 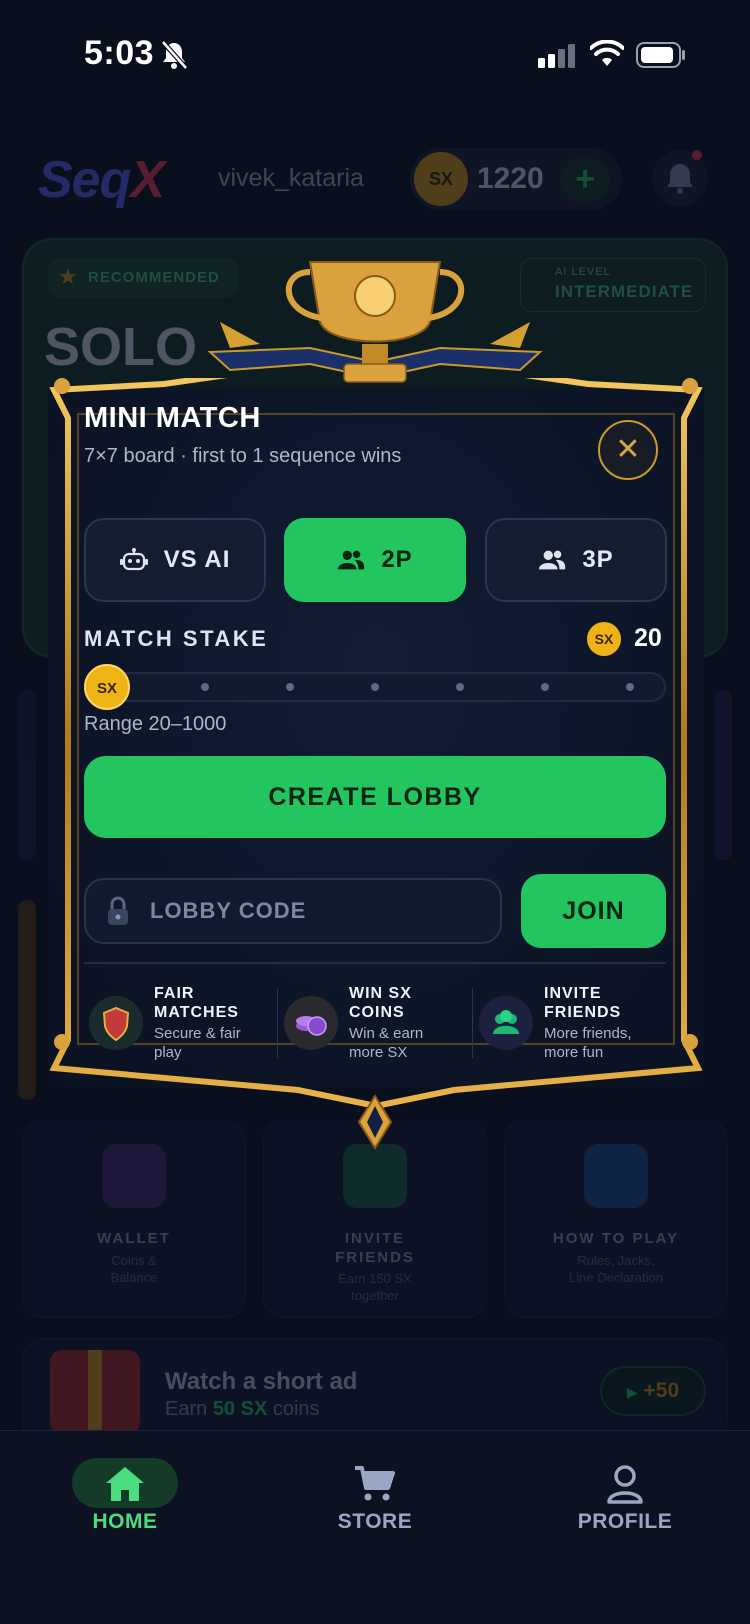 What do you see at coordinates (574, 1052) in the screenshot?
I see `feature-invite-friends-subtitle: more fun` at bounding box center [574, 1052].